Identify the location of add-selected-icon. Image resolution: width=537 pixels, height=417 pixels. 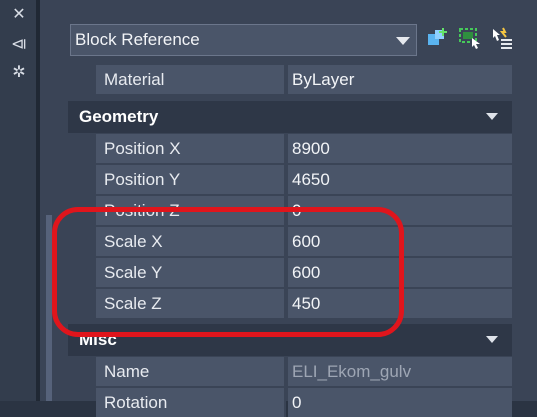
(438, 38).